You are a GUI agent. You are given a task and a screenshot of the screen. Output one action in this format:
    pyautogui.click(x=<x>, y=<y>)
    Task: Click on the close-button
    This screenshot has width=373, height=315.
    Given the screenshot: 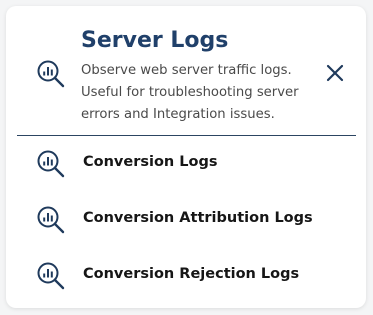 What is the action you would take?
    pyautogui.click(x=335, y=73)
    